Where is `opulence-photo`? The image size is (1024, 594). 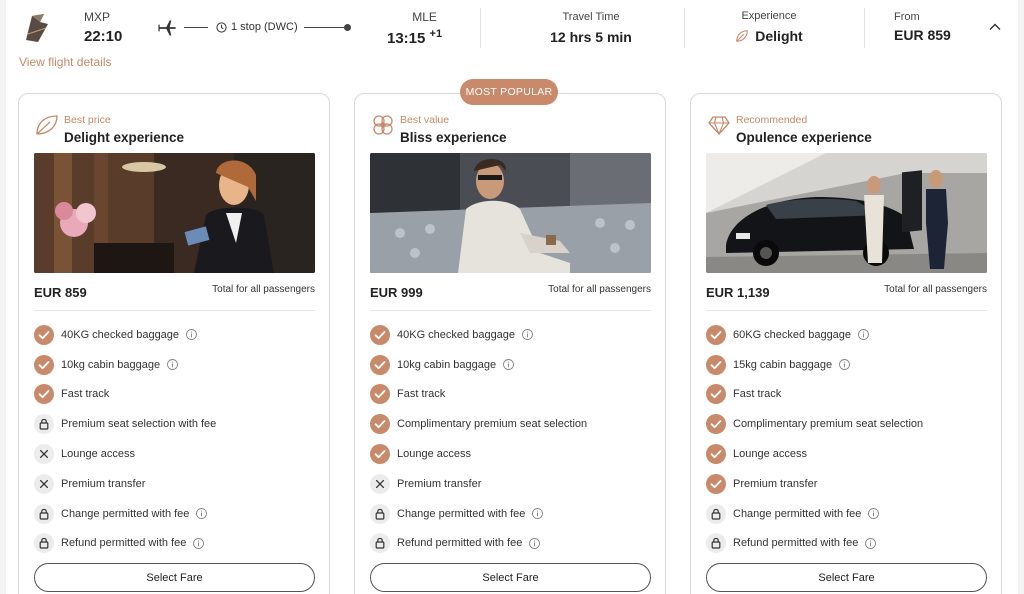 opulence-photo is located at coordinates (846, 213).